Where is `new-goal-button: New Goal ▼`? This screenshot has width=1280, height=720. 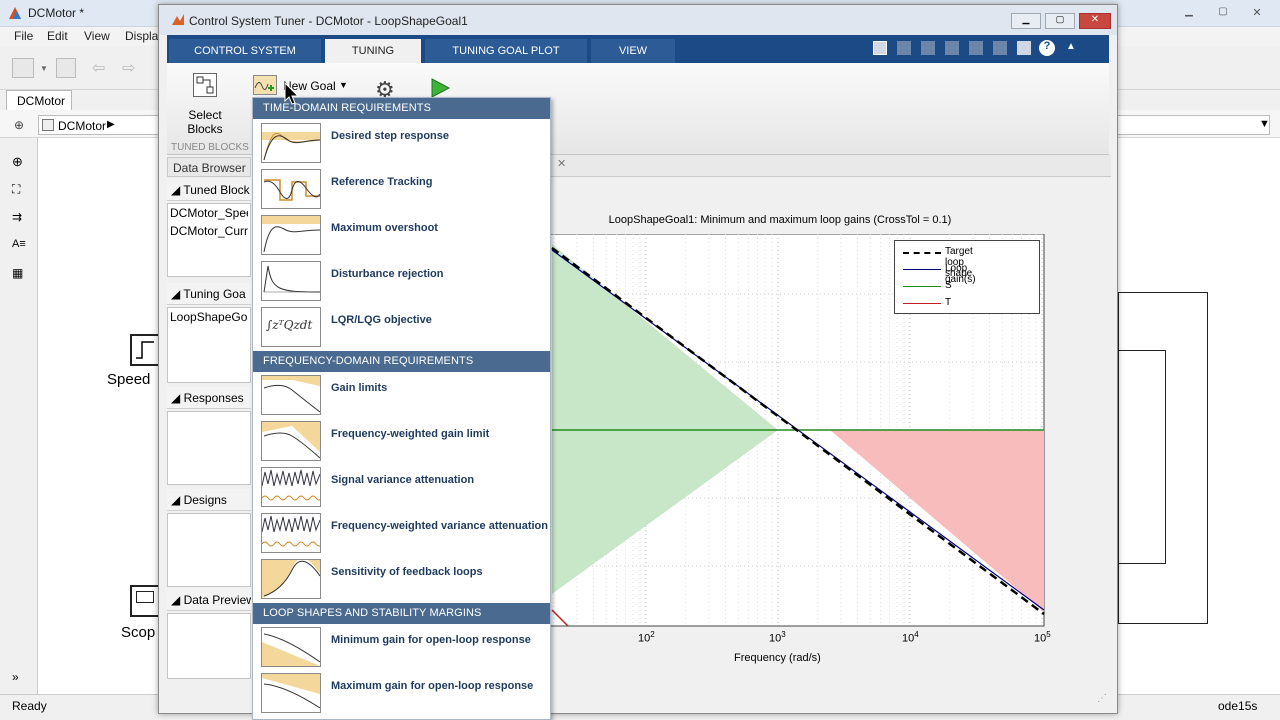
new-goal-button: New Goal ▼ is located at coordinates (305, 86).